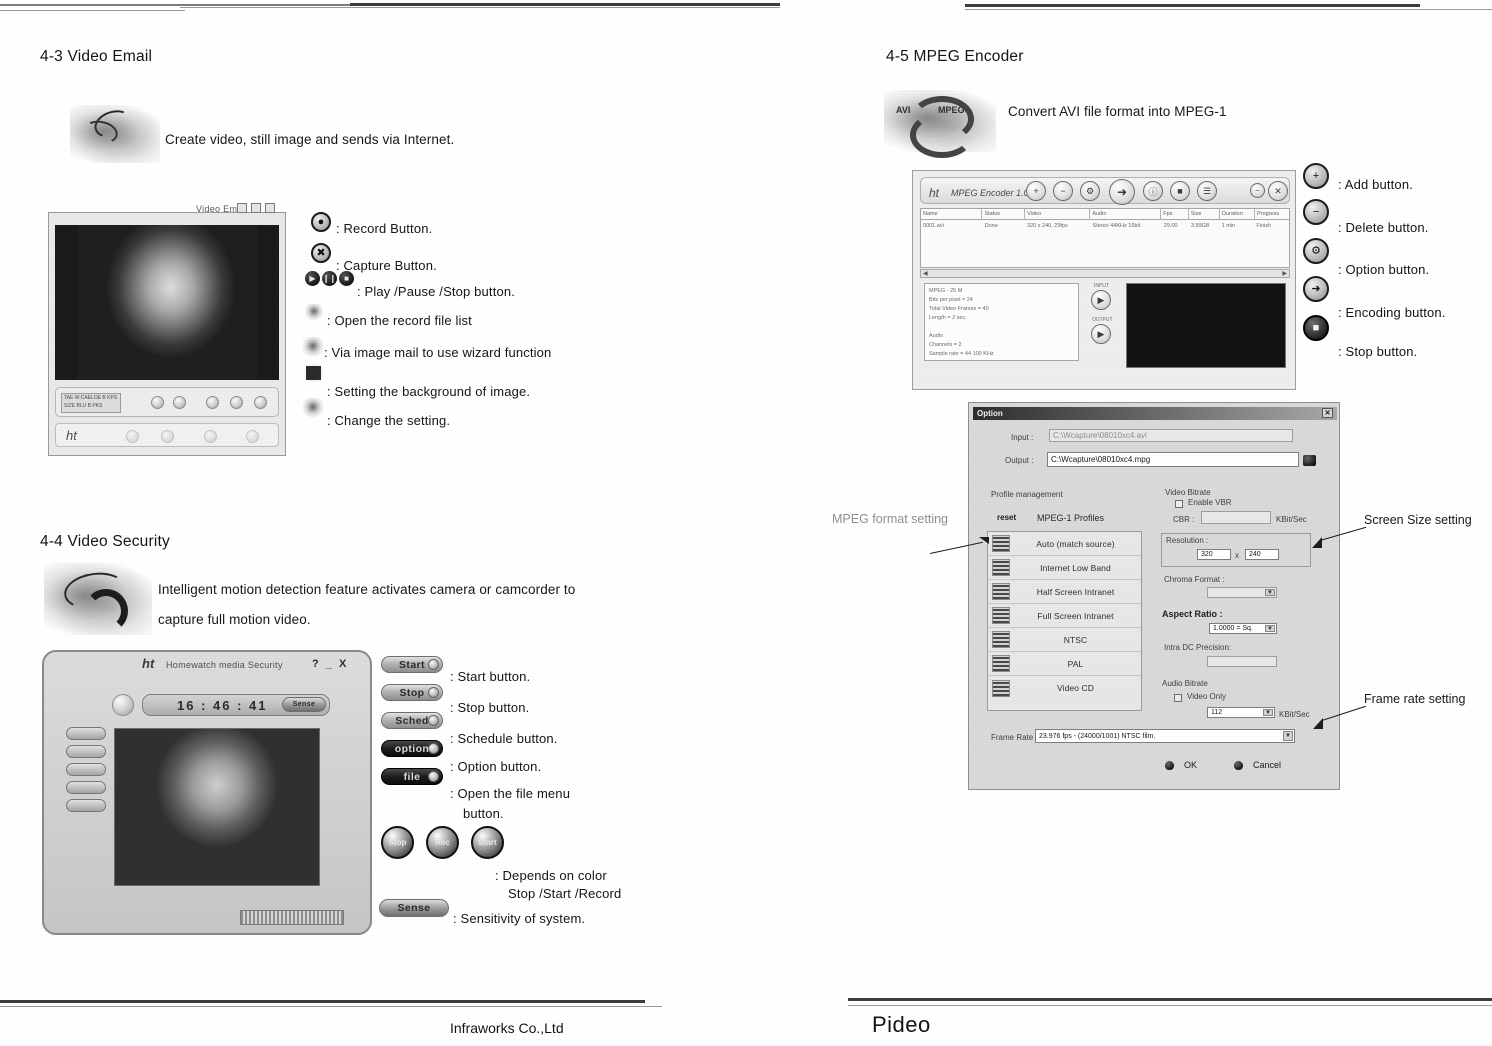  Describe the element at coordinates (1236, 517) in the screenshot. I see `cbr-field` at that location.